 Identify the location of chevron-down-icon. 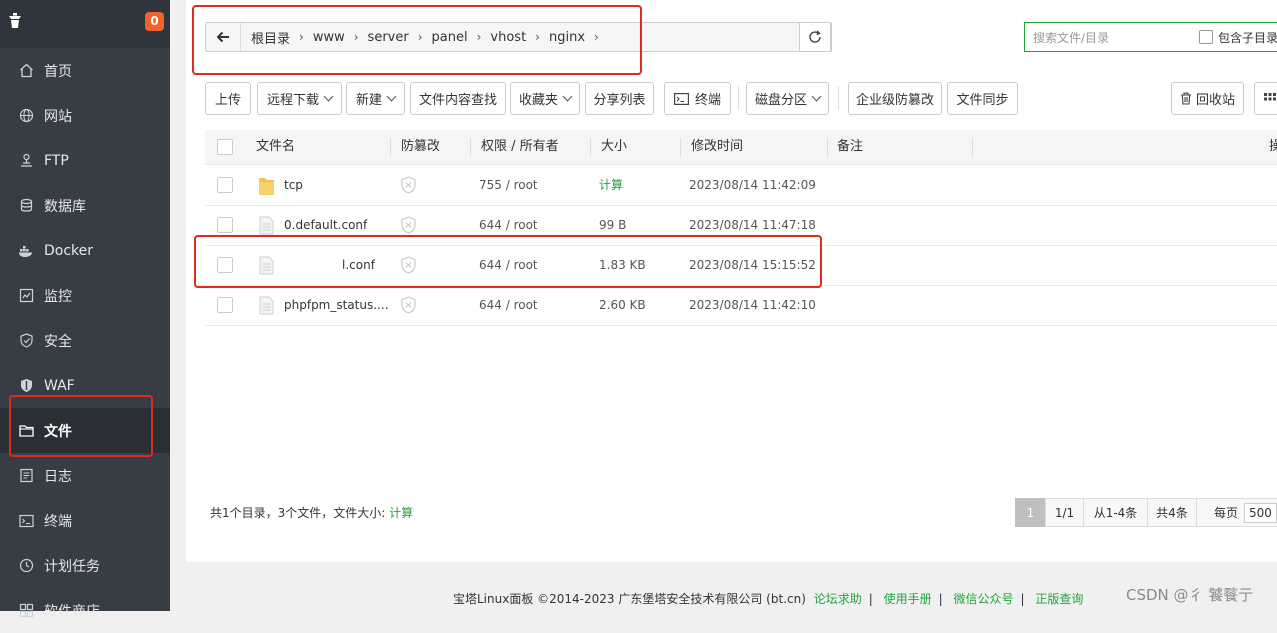
(391, 96).